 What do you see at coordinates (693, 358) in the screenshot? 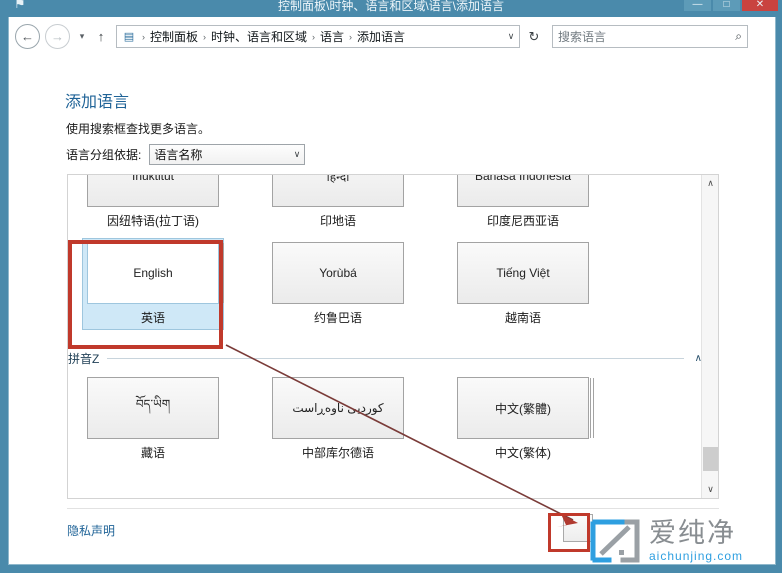
I see `chevron-up-icon: ∧` at bounding box center [693, 358].